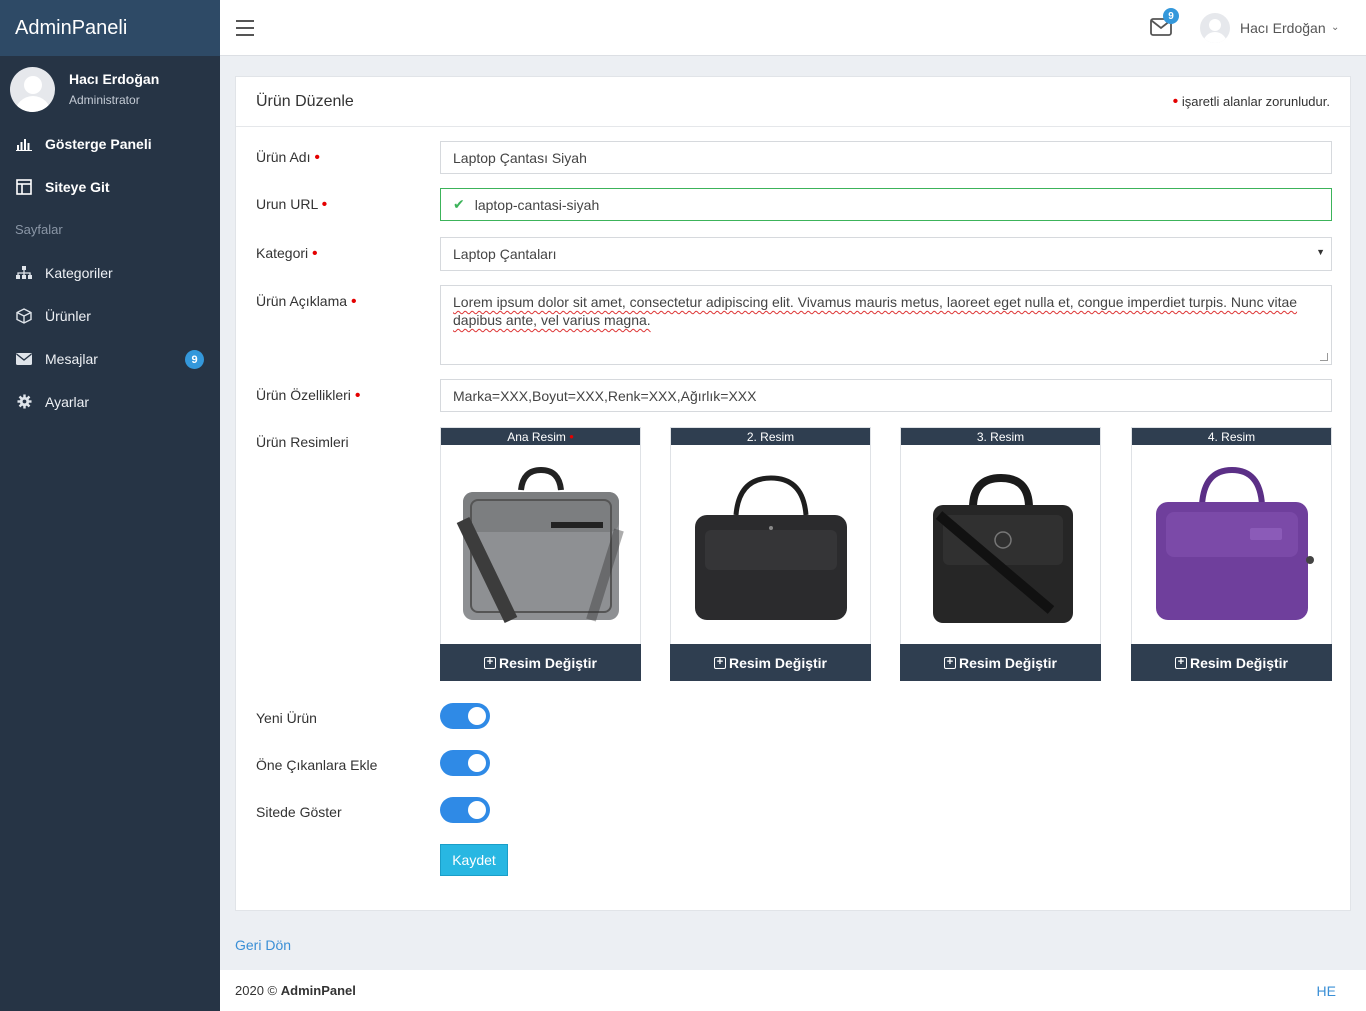  I want to click on check-icon: ✔, so click(459, 204).